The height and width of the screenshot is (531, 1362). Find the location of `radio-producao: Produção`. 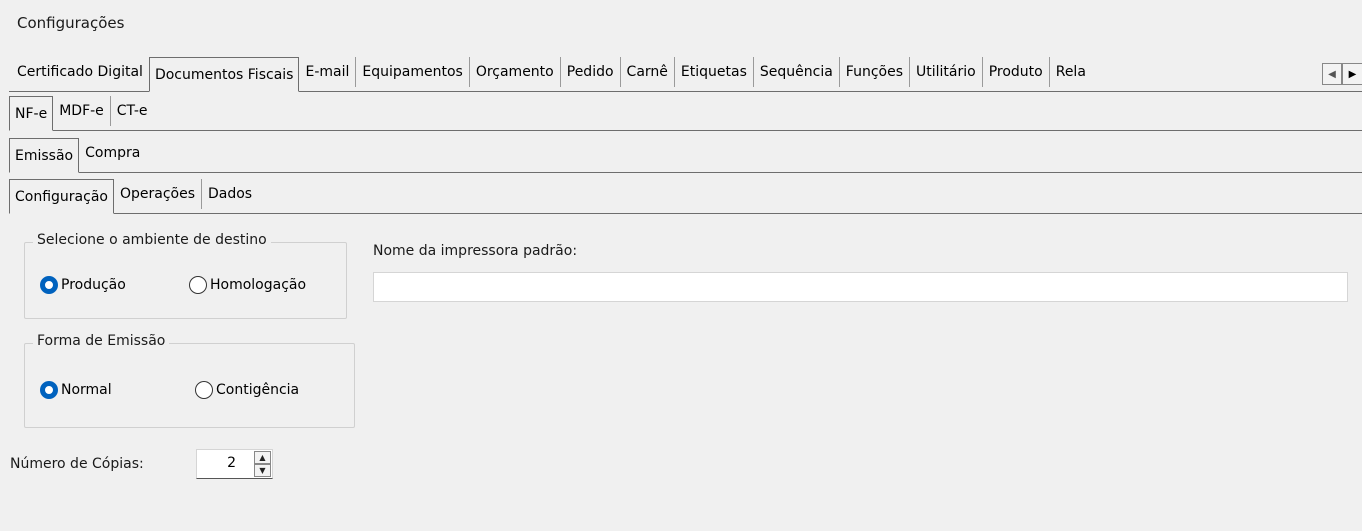

radio-producao: Produção is located at coordinates (83, 285).